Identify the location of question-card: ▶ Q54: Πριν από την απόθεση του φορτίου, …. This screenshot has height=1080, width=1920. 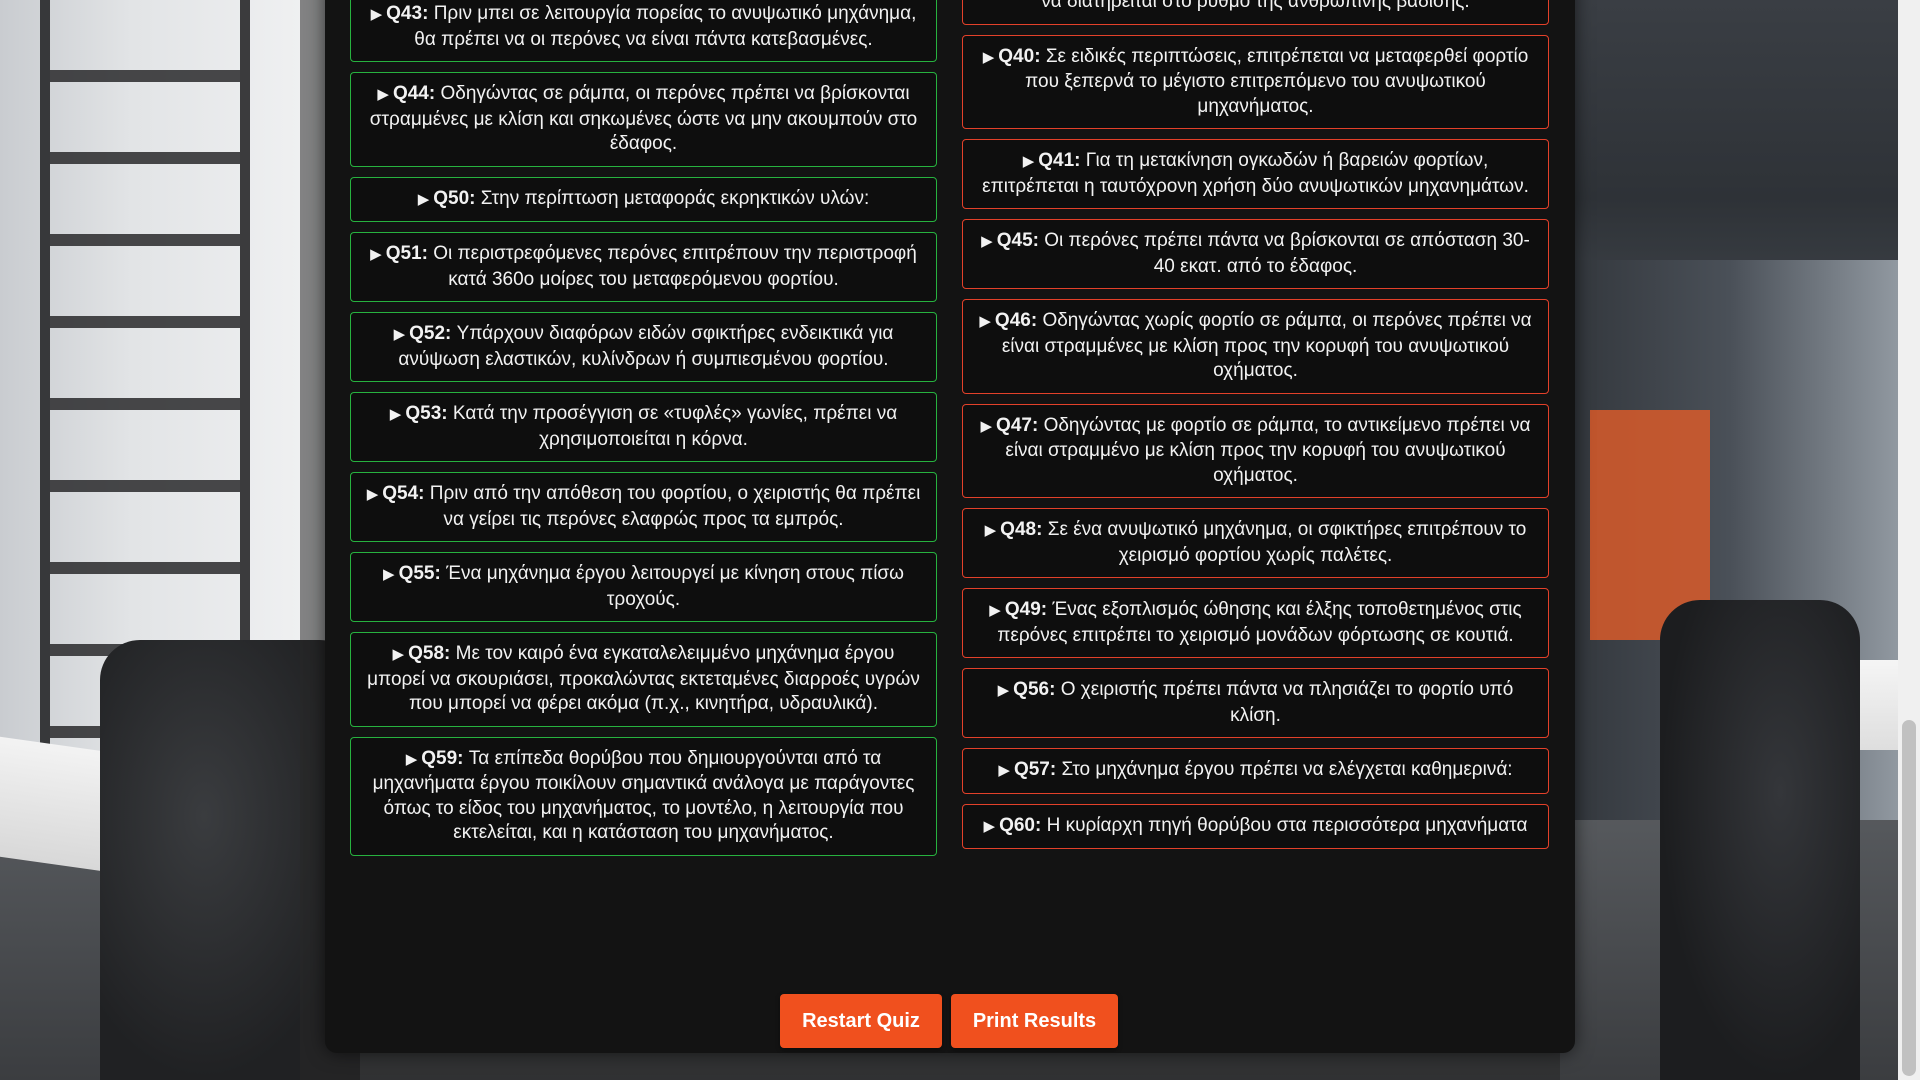
(643, 507).